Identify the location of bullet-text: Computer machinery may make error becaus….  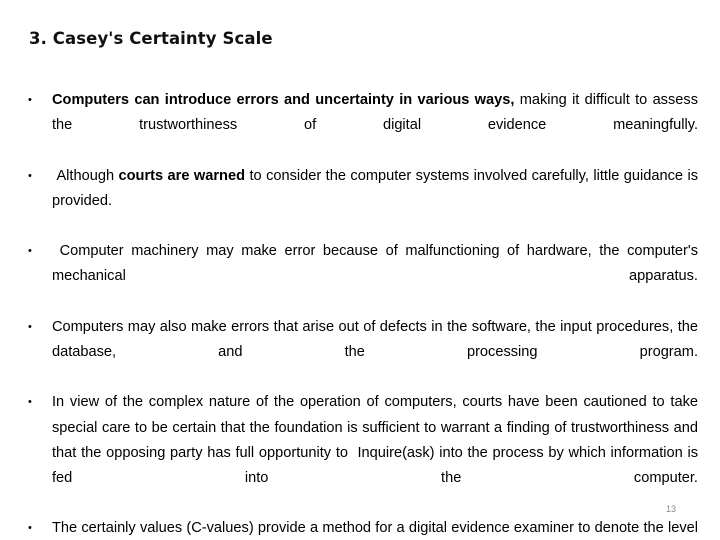
(377, 264).